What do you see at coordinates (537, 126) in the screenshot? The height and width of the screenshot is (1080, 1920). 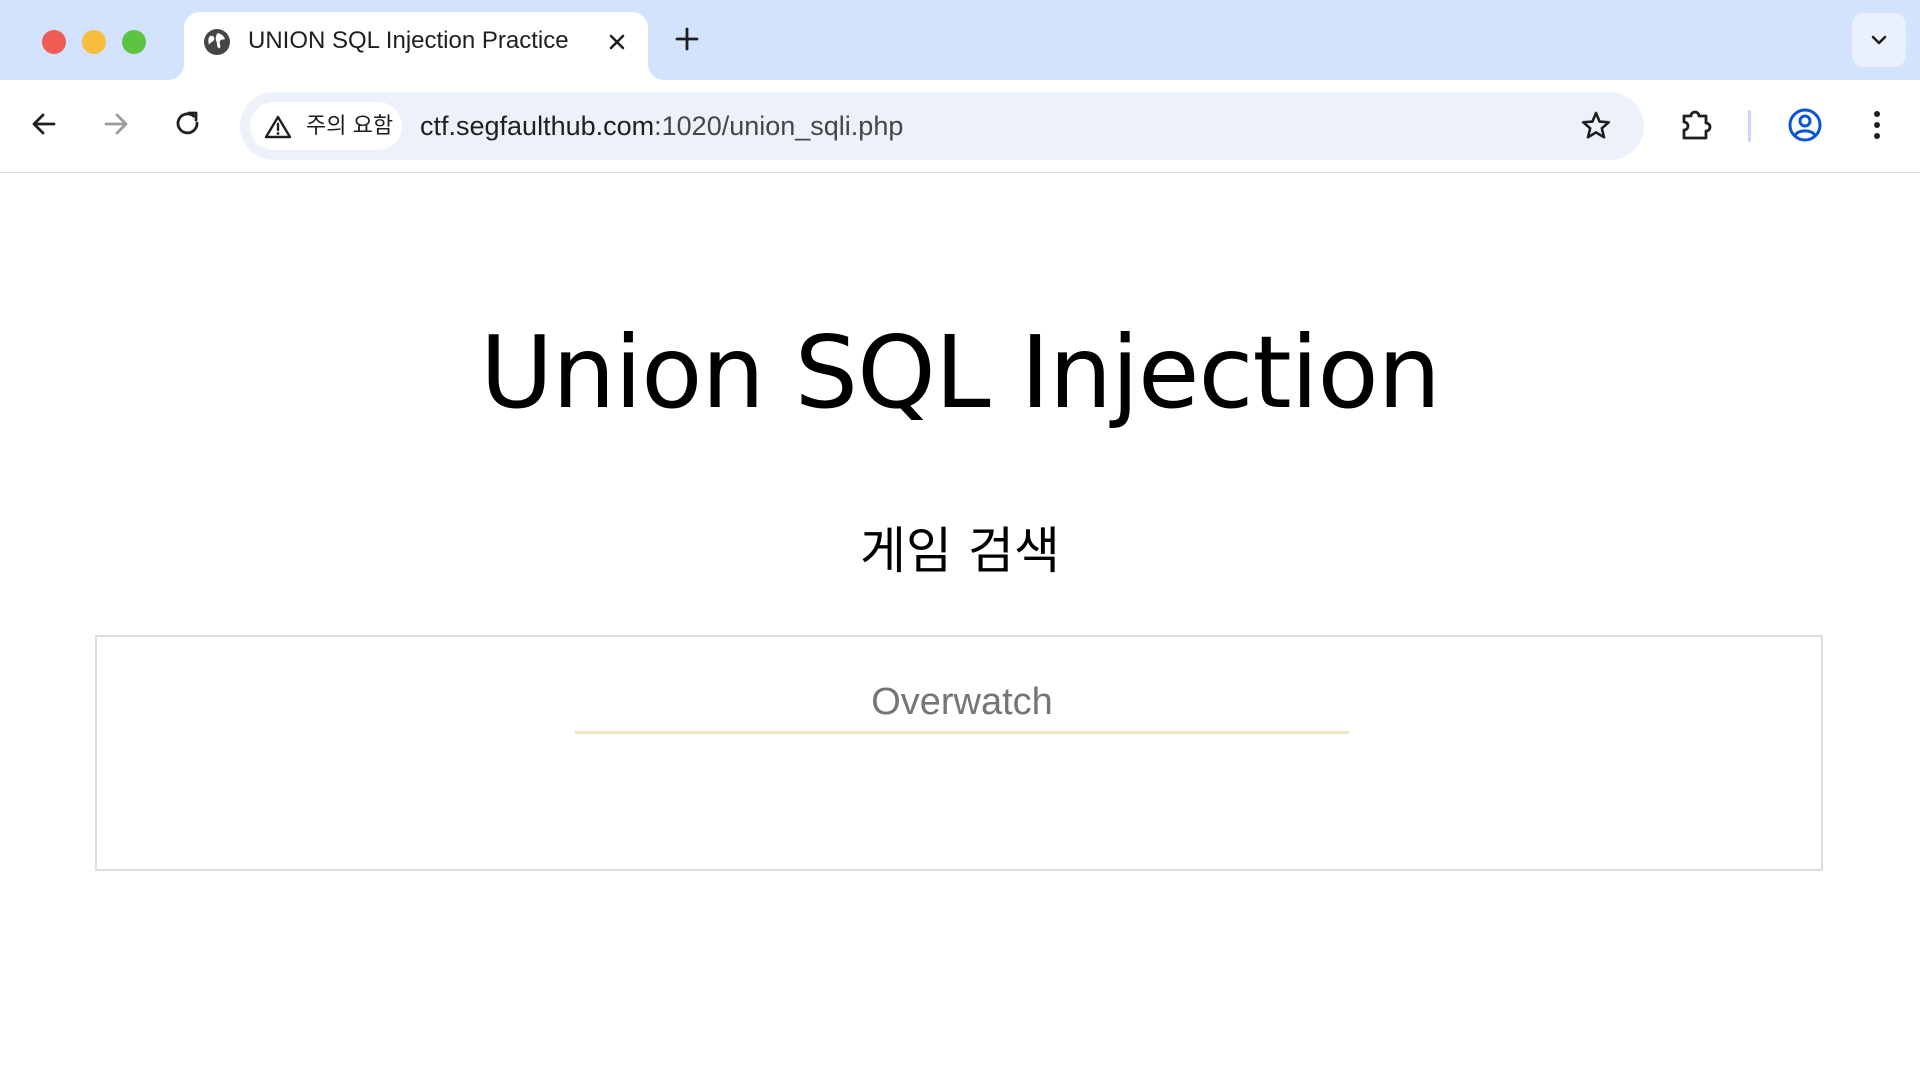 I see `url-host: ctf.segfaulthub.com` at bounding box center [537, 126].